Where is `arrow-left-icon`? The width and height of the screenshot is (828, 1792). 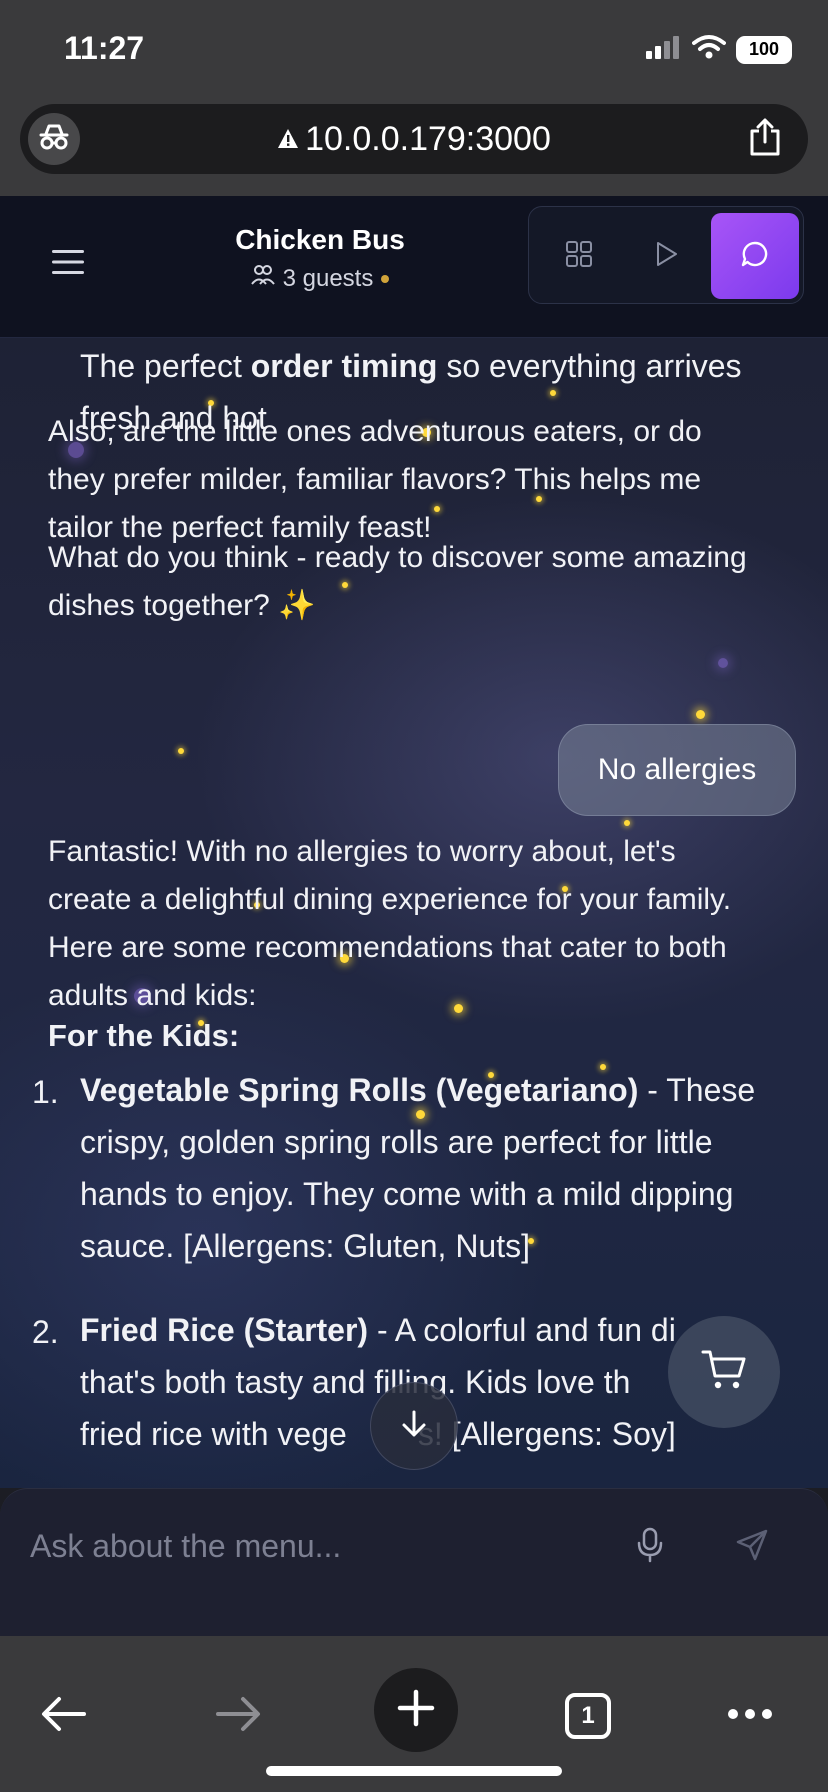
arrow-left-icon is located at coordinates (64, 1716).